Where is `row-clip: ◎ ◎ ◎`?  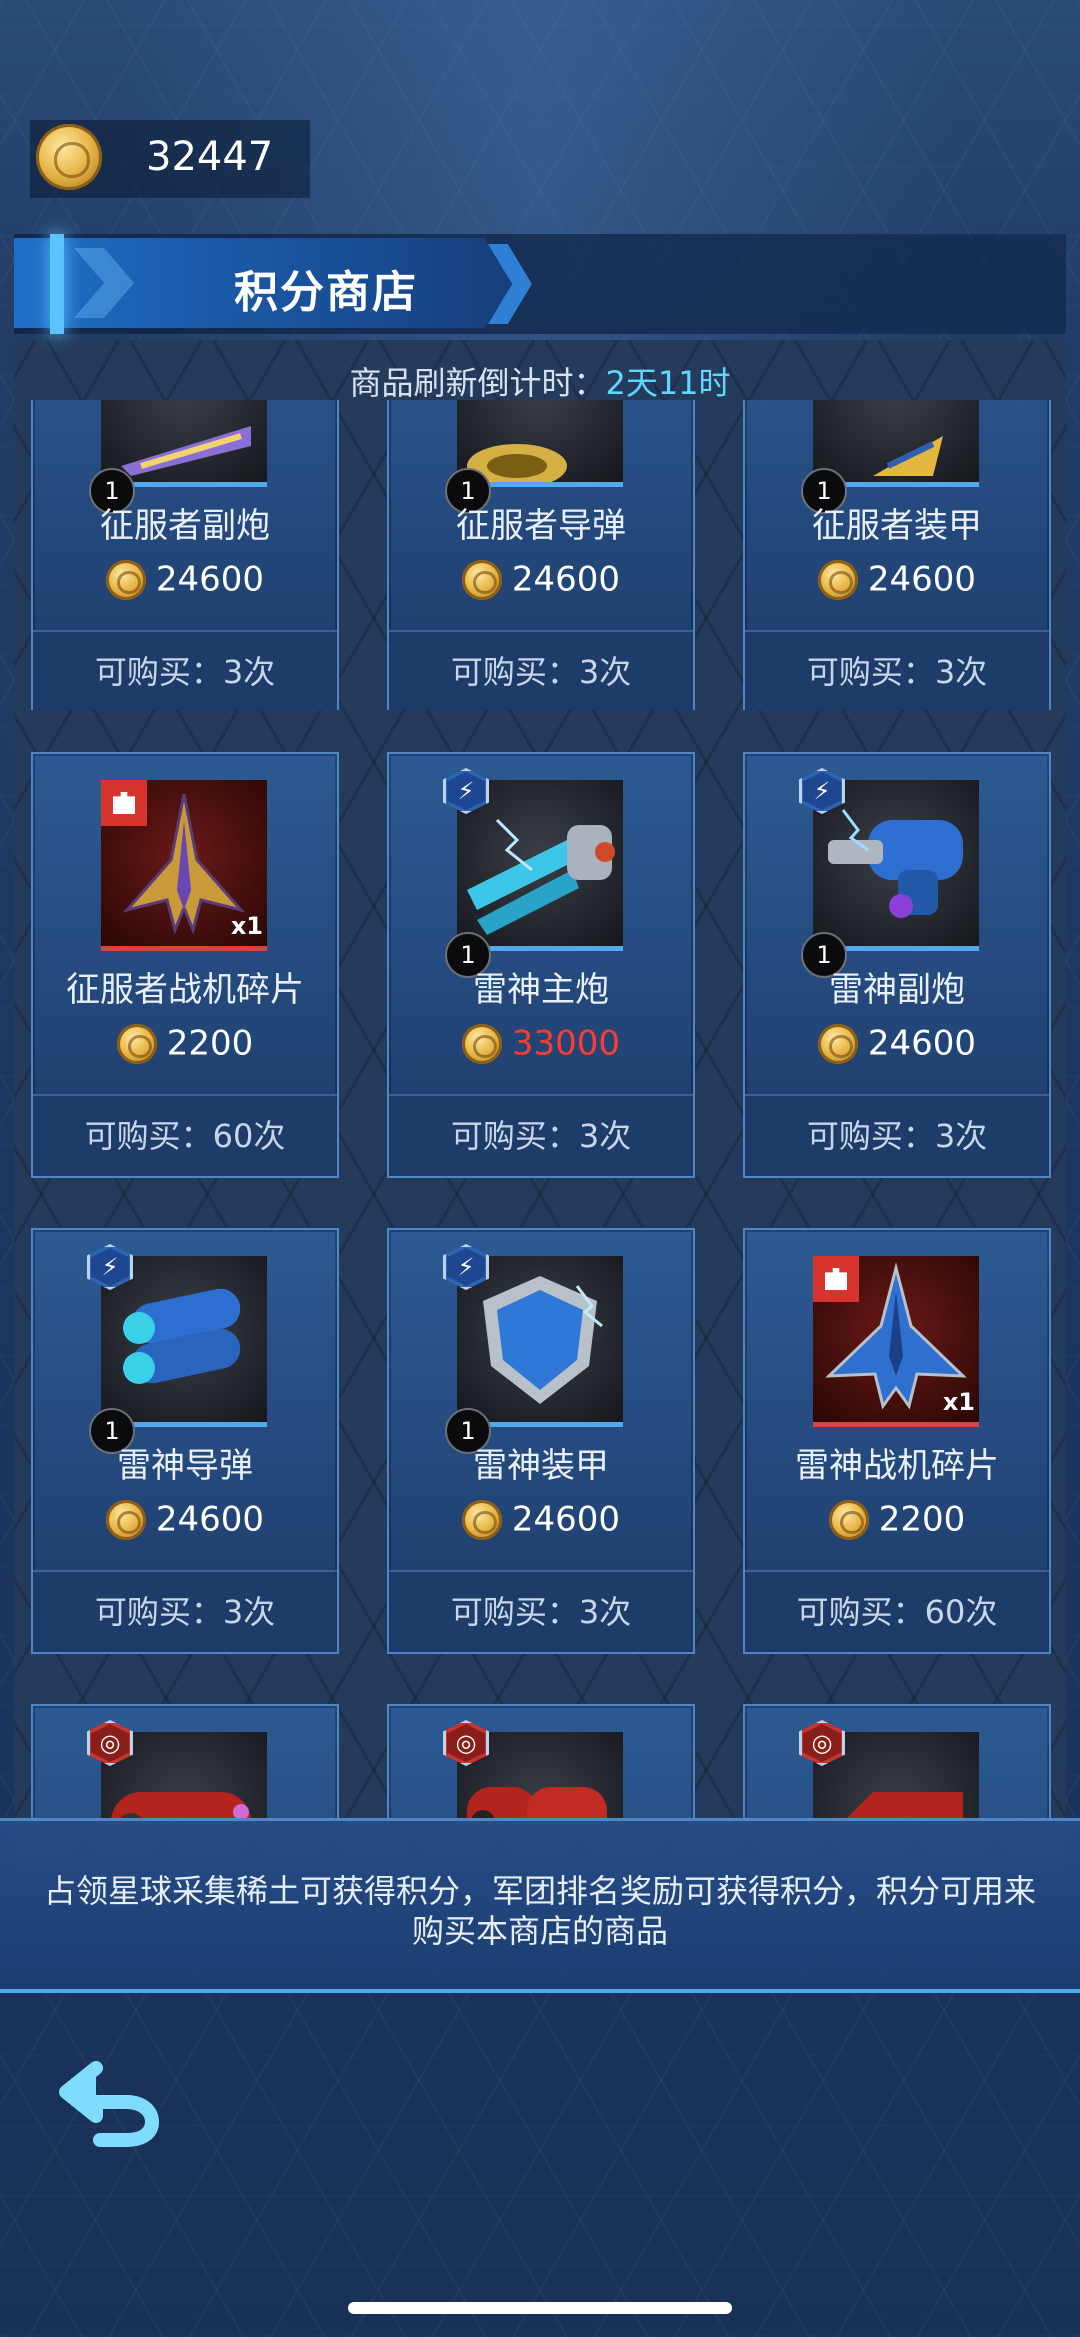 row-clip: ◎ ◎ ◎ is located at coordinates (540, 1759).